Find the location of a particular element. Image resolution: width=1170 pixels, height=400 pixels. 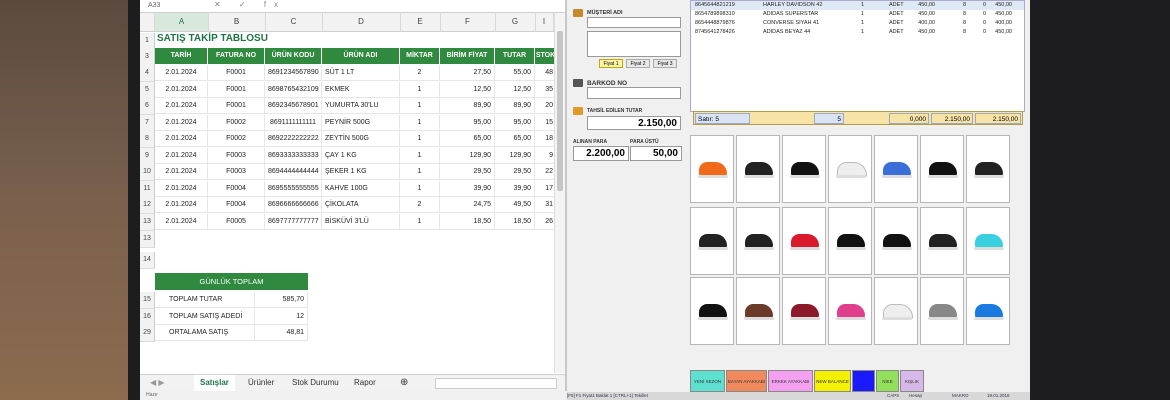

daily-value: 585,70 is located at coordinates (281, 300).